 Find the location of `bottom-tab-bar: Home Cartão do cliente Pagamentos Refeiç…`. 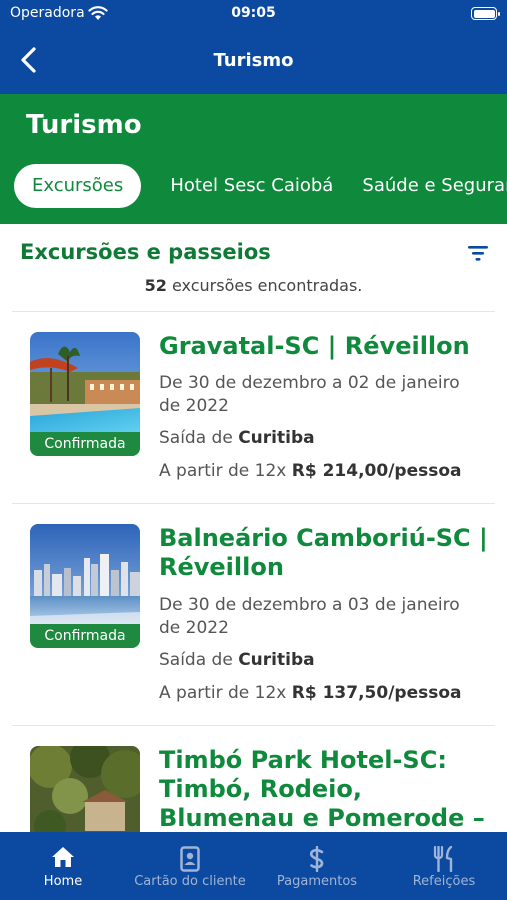

bottom-tab-bar: Home Cartão do cliente Pagamentos Refeiç… is located at coordinates (253, 866).